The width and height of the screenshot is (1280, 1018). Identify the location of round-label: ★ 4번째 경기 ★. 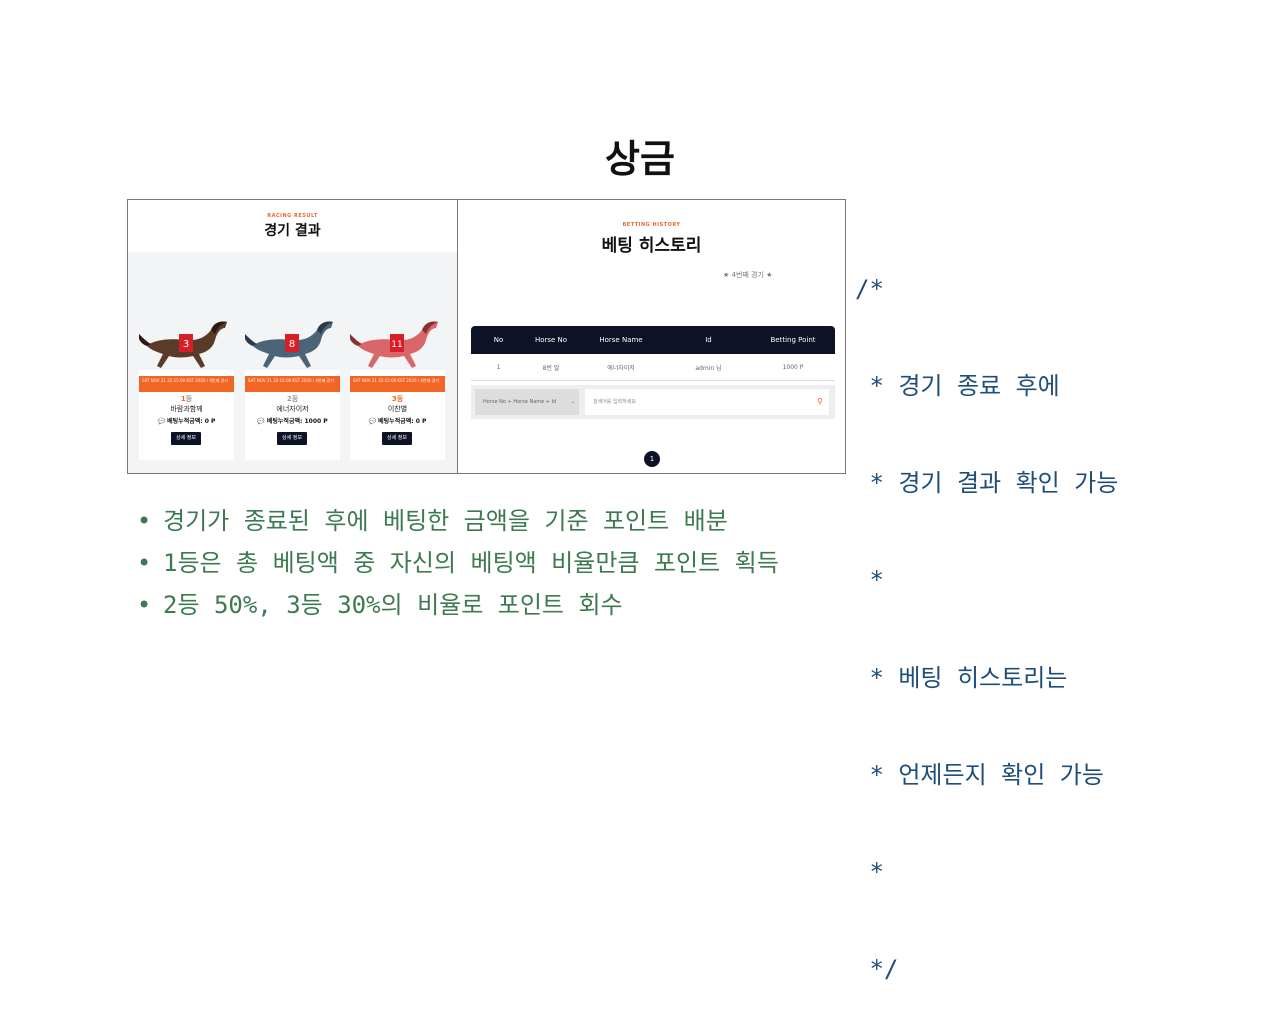
(748, 275).